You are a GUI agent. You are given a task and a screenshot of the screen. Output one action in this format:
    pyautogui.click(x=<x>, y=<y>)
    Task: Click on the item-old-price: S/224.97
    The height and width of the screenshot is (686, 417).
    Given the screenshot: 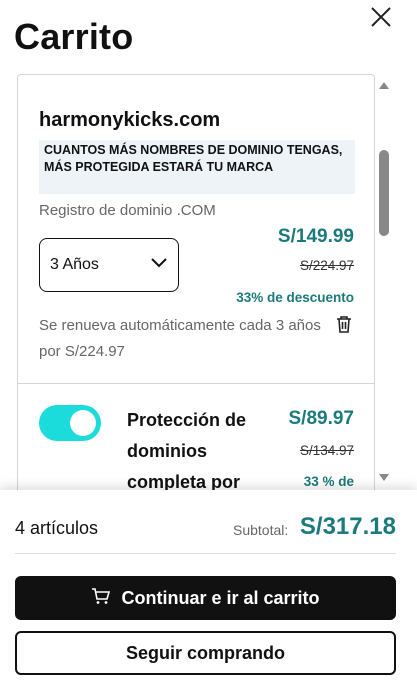 What is the action you would take?
    pyautogui.click(x=326, y=265)
    